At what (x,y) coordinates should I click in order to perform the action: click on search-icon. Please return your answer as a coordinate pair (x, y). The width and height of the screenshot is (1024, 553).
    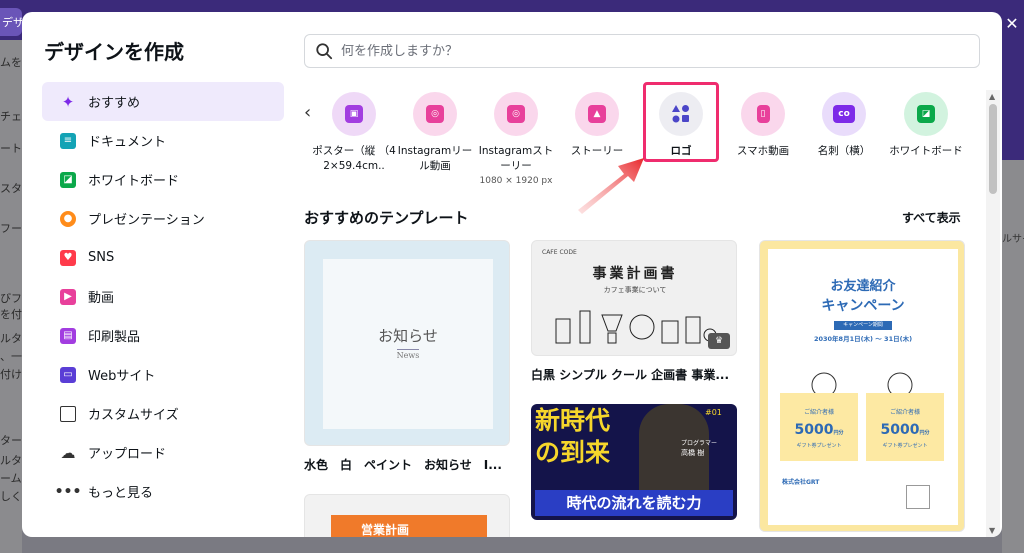
    Looking at the image, I should click on (324, 51).